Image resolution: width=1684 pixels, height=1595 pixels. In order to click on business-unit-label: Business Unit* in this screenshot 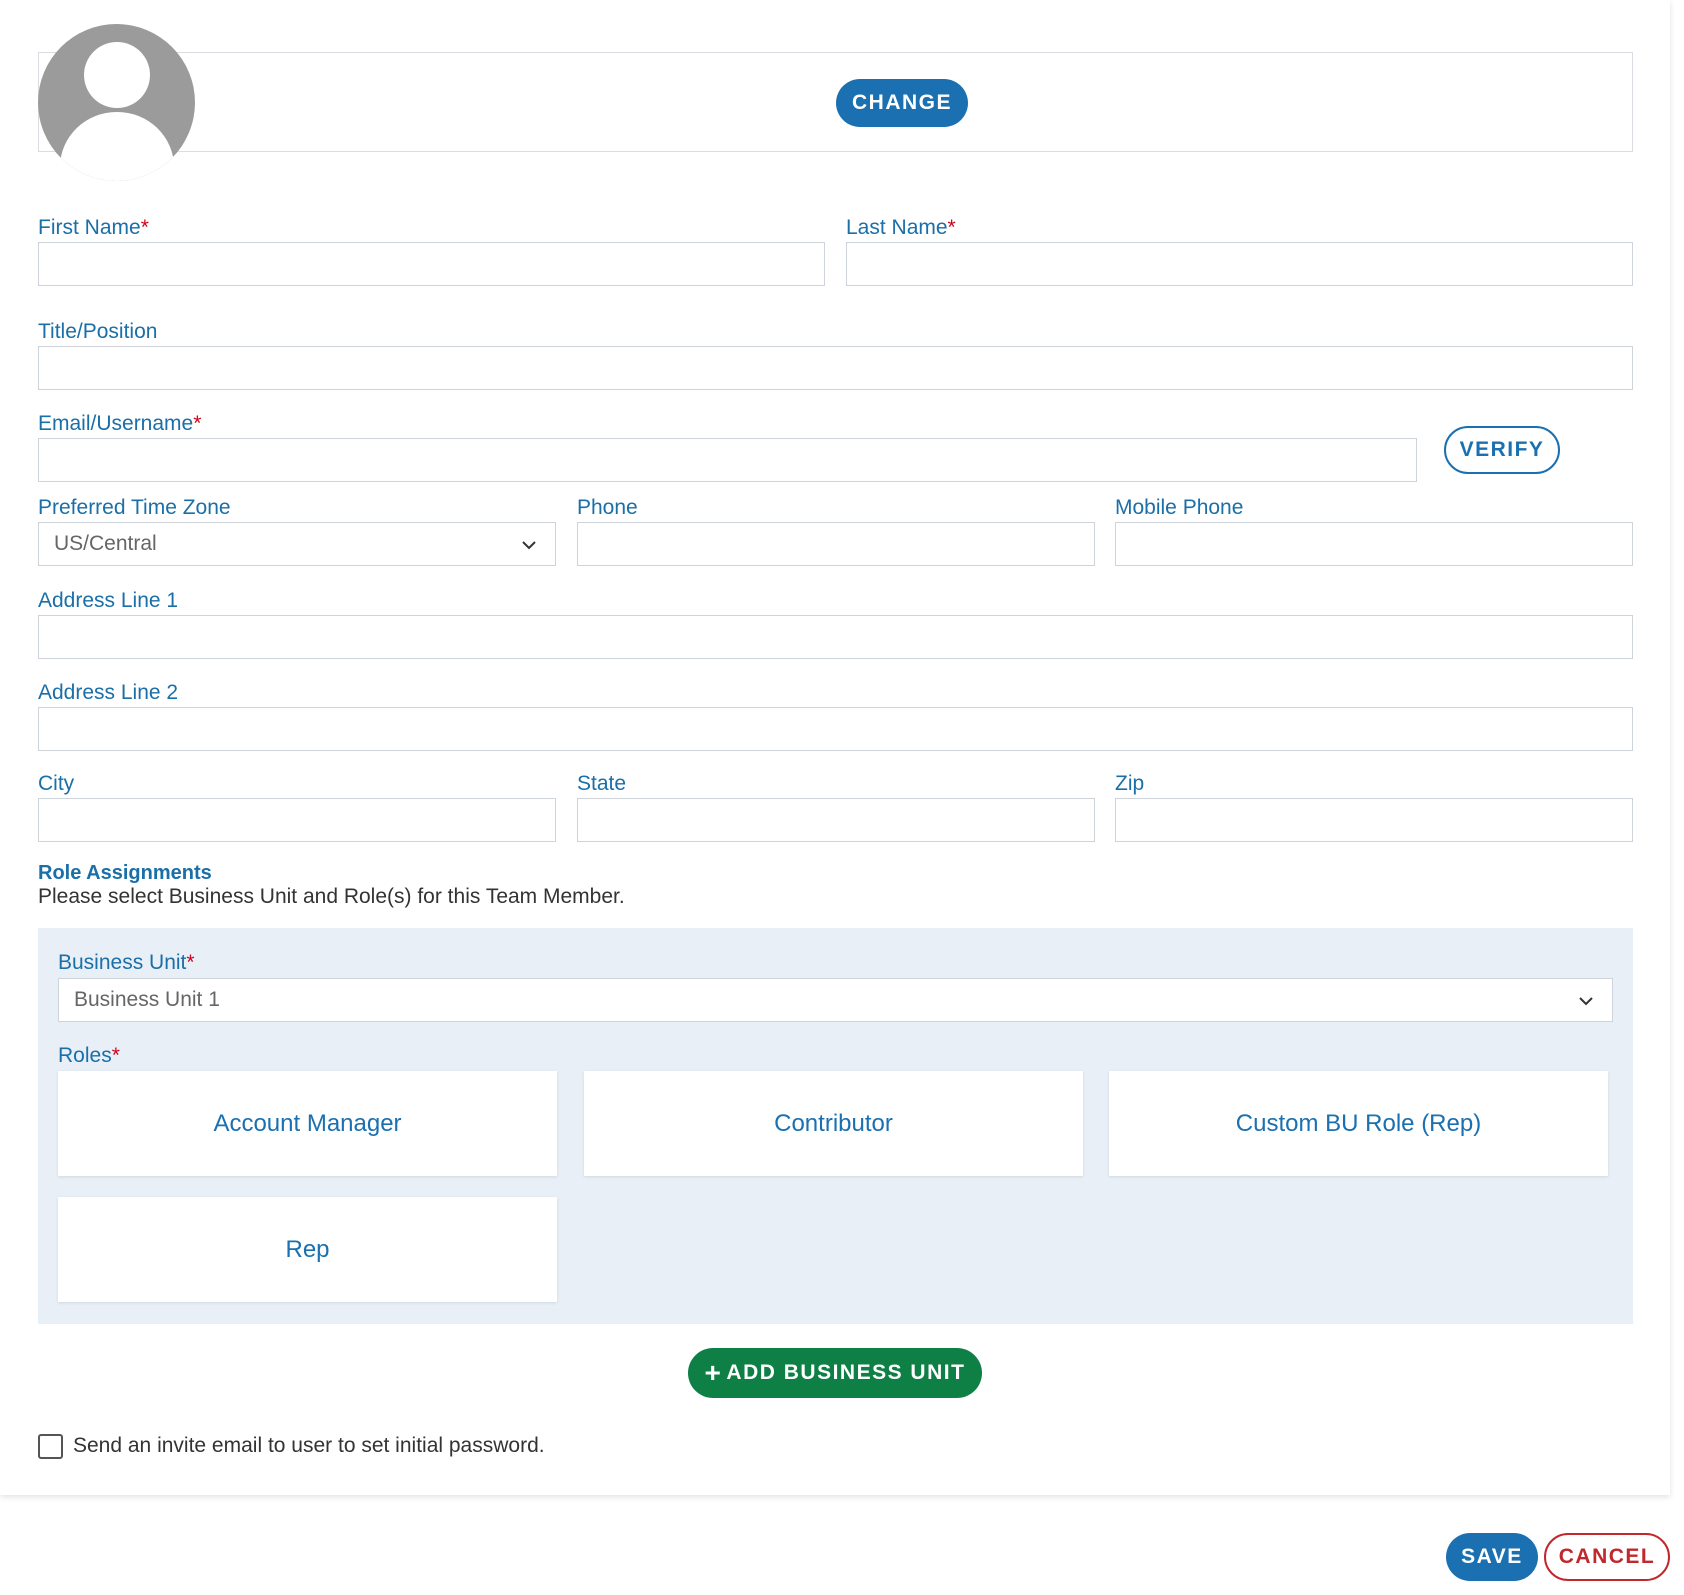, I will do `click(126, 962)`.